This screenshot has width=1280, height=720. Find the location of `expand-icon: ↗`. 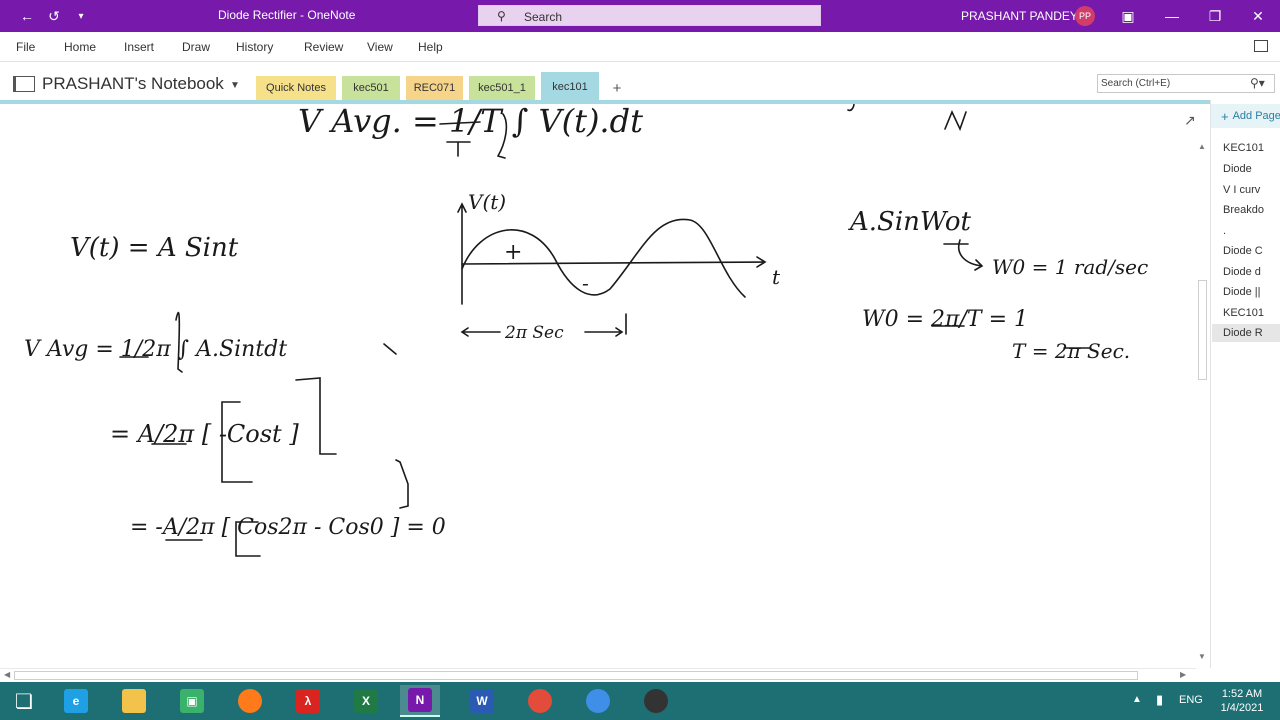

expand-icon: ↗ is located at coordinates (1190, 120).